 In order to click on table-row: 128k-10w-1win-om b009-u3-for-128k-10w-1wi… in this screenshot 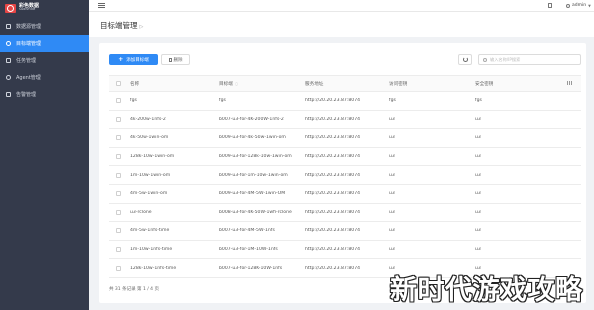, I will do `click(345, 157)`.